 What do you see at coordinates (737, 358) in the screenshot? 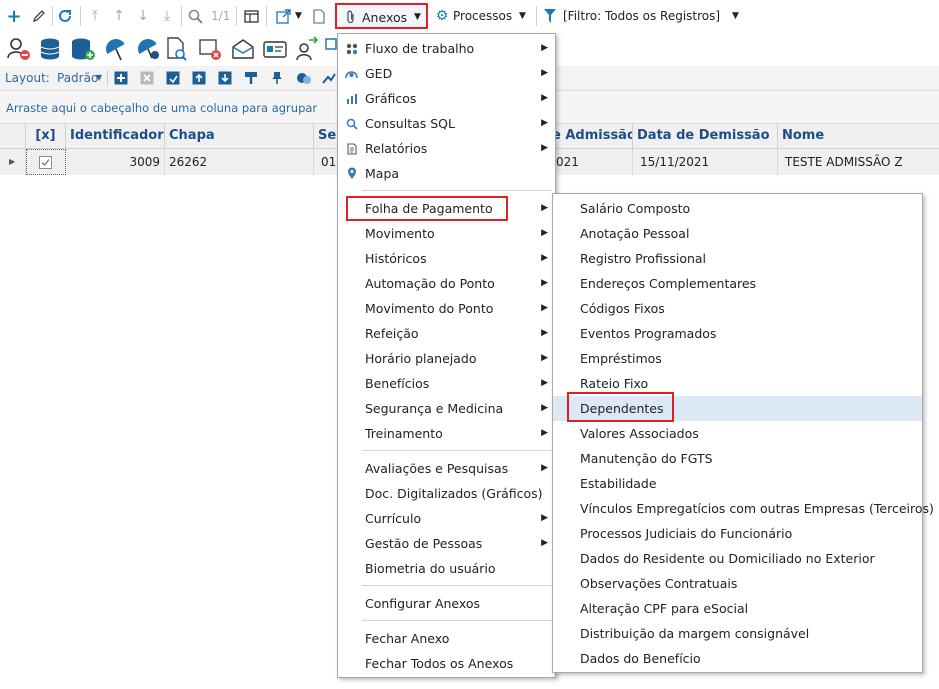
I see `submenu-item: Empréstimos` at bounding box center [737, 358].